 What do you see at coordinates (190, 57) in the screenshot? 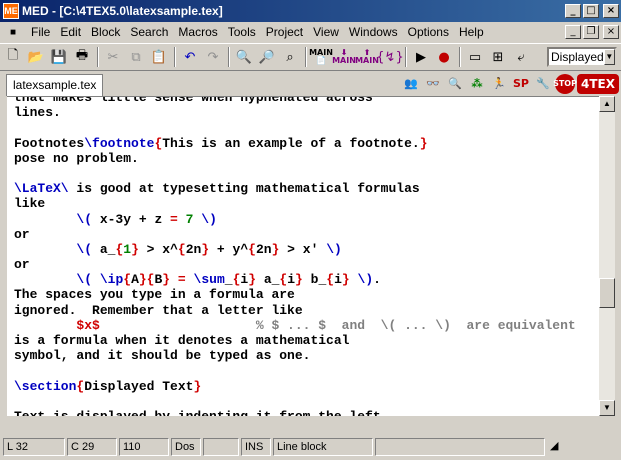
I see `undo-icon: ↶` at bounding box center [190, 57].